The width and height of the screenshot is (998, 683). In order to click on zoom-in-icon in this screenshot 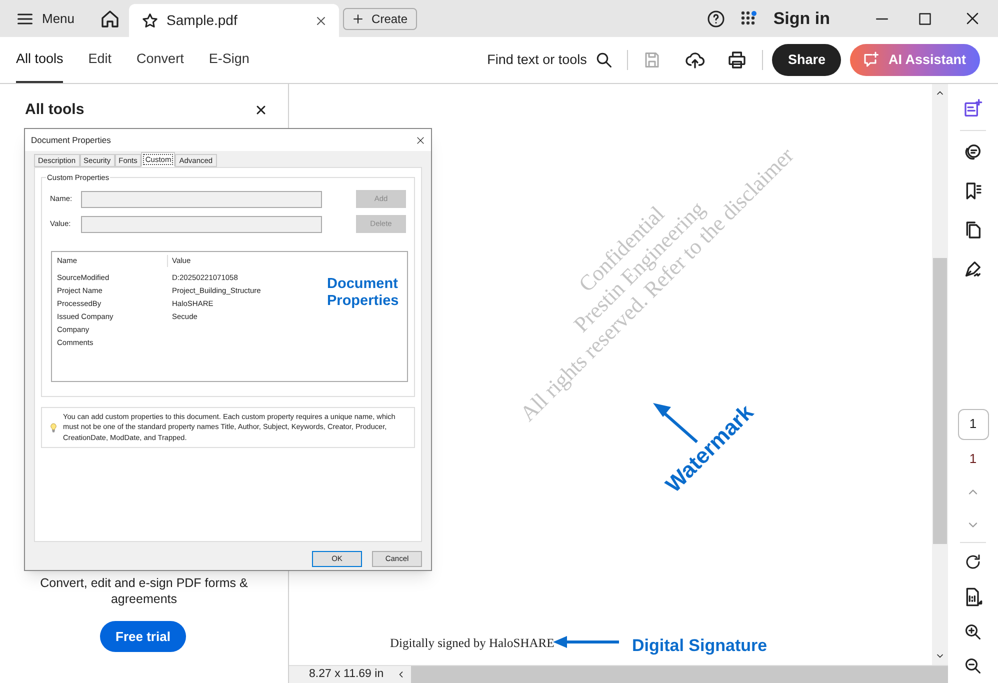, I will do `click(973, 632)`.